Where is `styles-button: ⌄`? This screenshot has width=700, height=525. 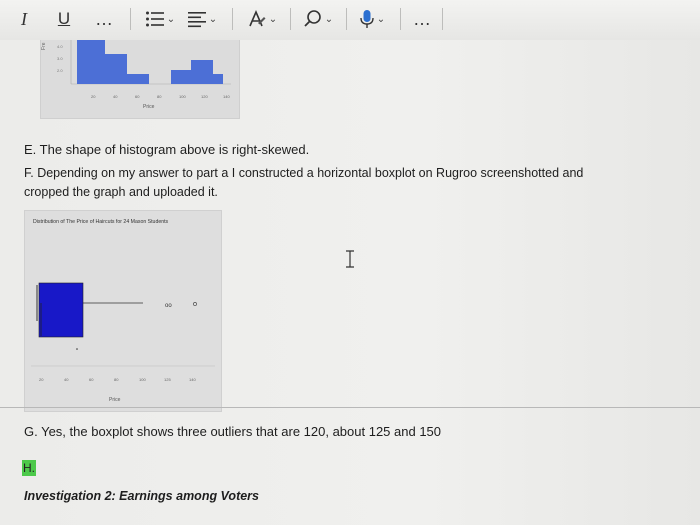
styles-button: ⌄ is located at coordinates (262, 19).